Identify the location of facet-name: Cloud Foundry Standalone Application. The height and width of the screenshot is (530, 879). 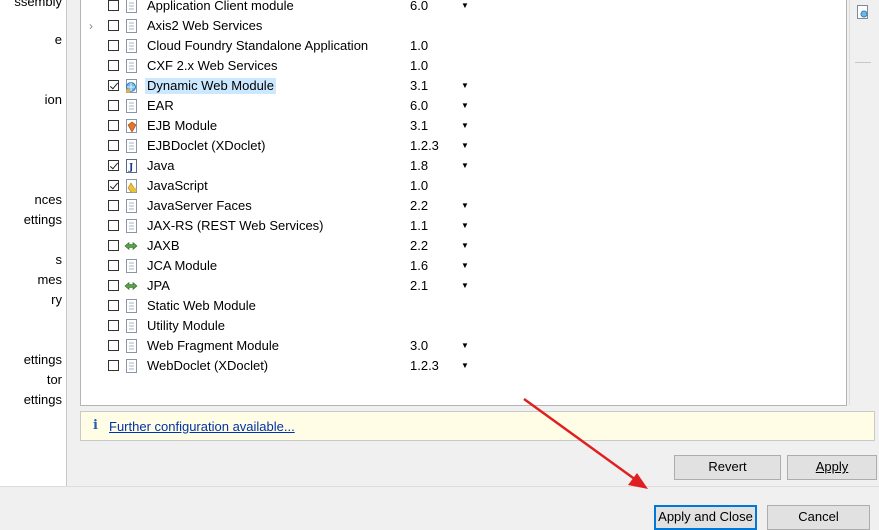
(257, 46).